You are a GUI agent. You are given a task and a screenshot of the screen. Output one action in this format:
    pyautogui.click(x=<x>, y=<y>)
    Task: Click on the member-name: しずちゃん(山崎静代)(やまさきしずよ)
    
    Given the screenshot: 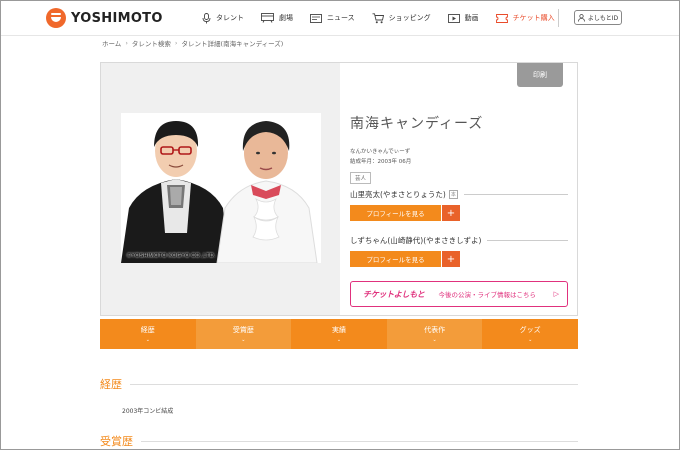 What is the action you would take?
    pyautogui.click(x=416, y=240)
    